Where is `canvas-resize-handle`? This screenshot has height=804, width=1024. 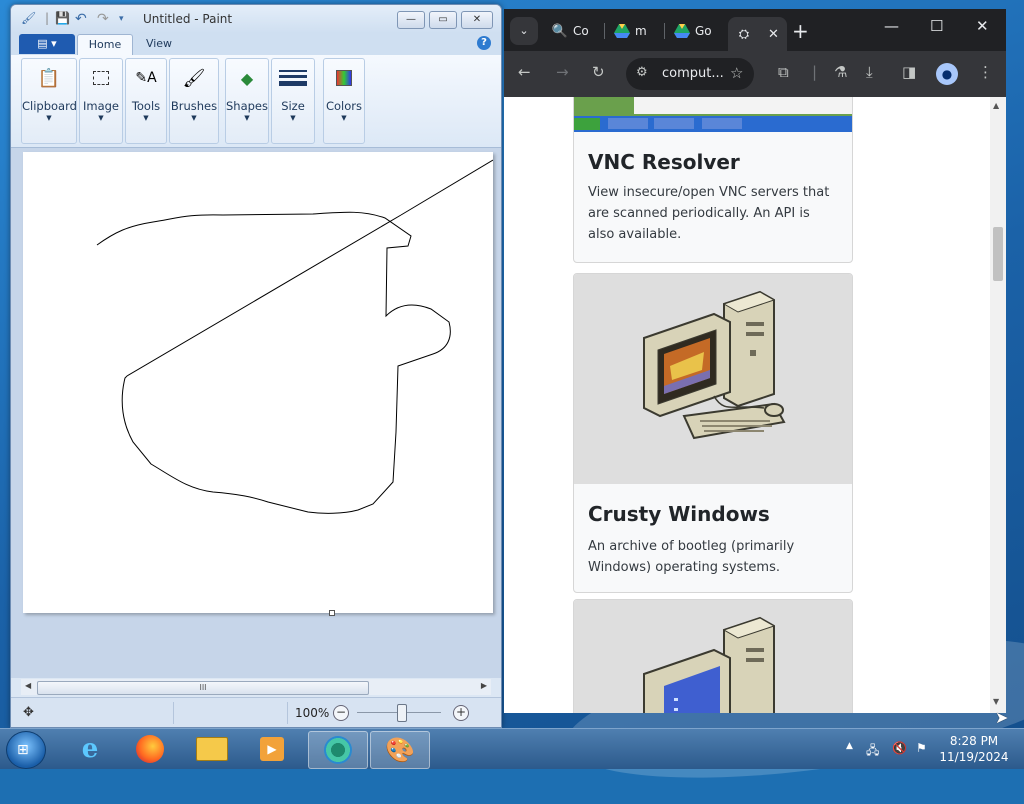 canvas-resize-handle is located at coordinates (332, 613).